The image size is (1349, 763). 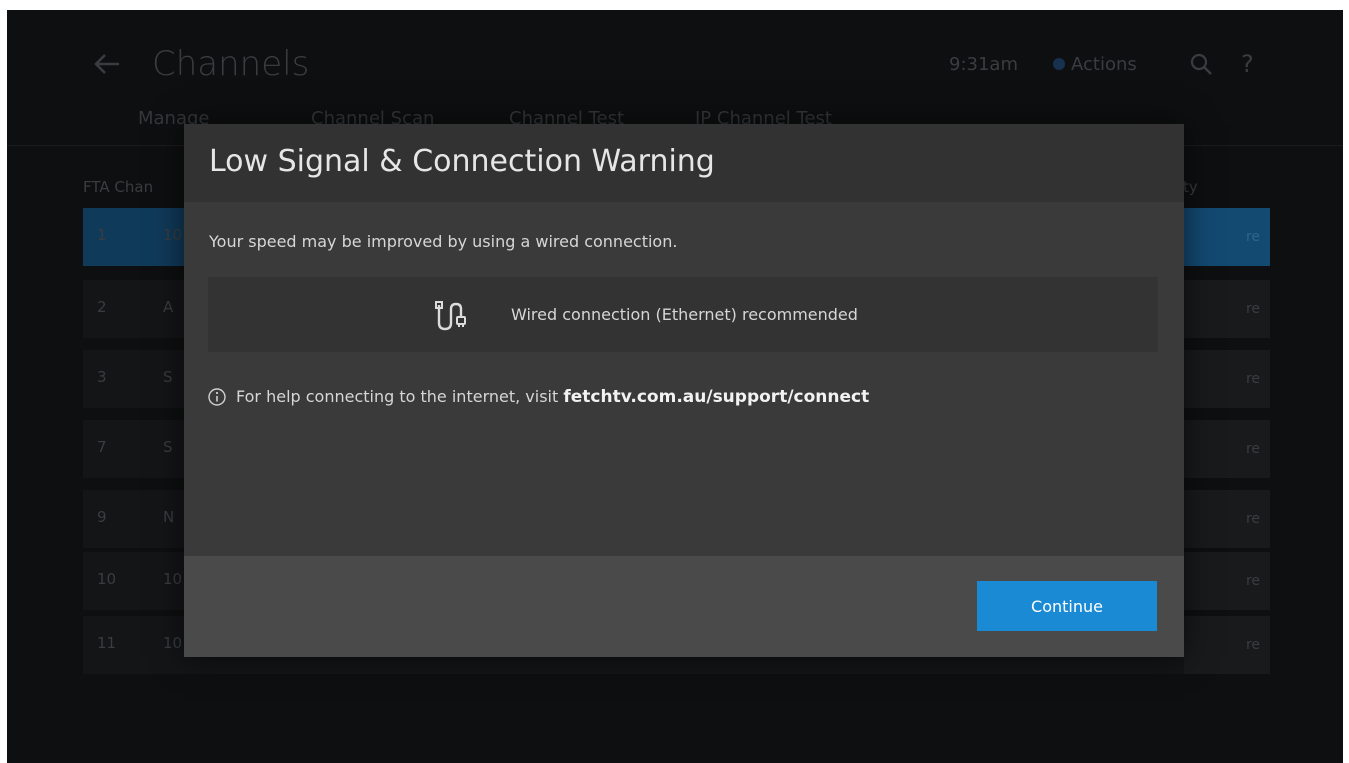 I want to click on row-channel: N, so click(x=169, y=517).